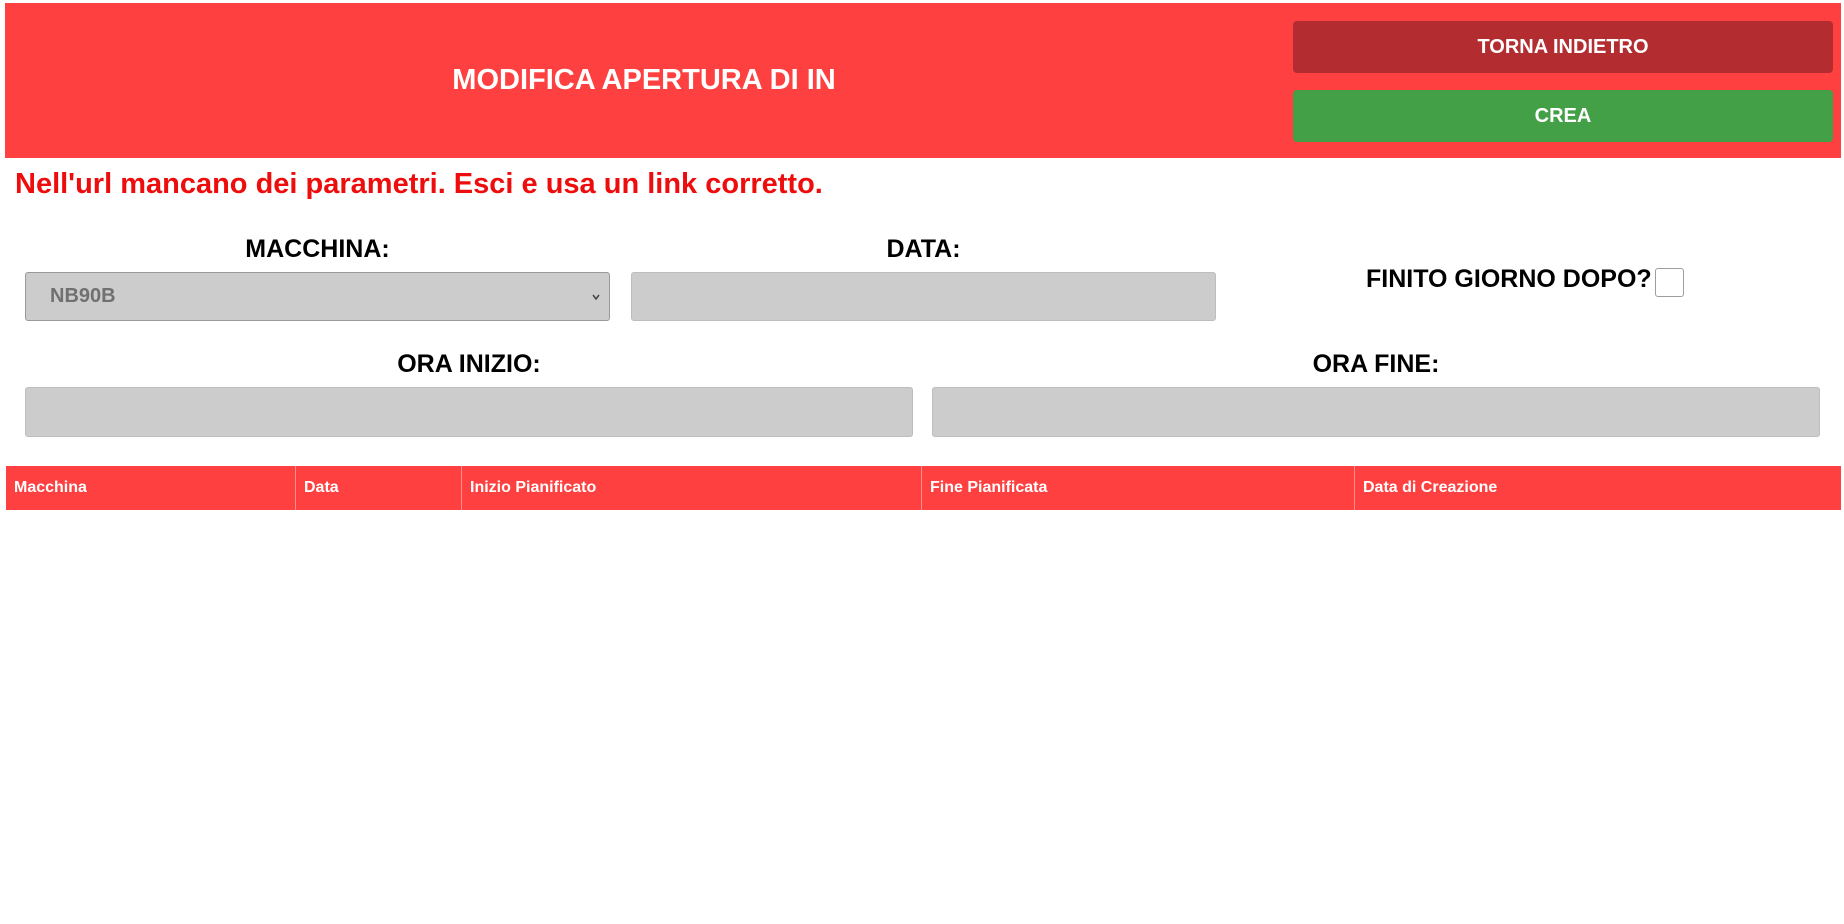 The height and width of the screenshot is (924, 1844). Describe the element at coordinates (1597, 488) in the screenshot. I see `column-header-created-date: Data di Creazione` at that location.